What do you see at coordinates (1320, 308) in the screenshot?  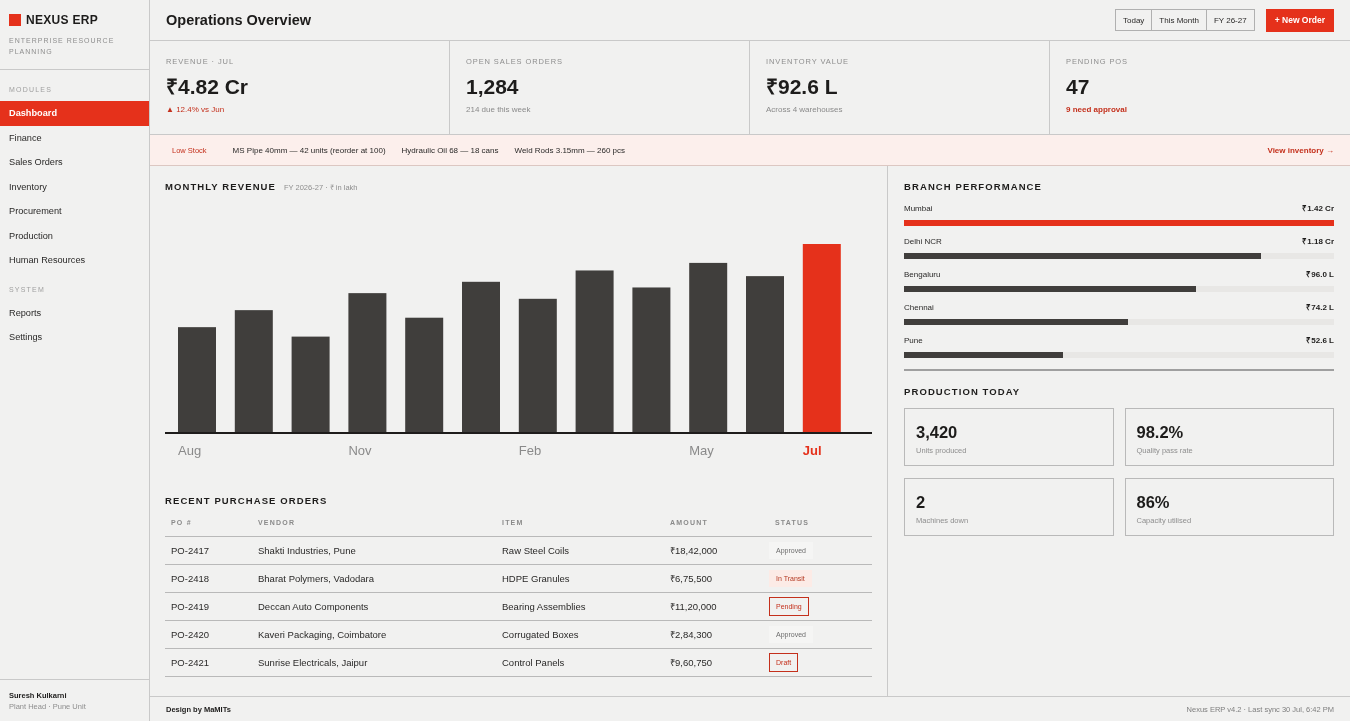 I see `branch-value: ₹74.2 L` at bounding box center [1320, 308].